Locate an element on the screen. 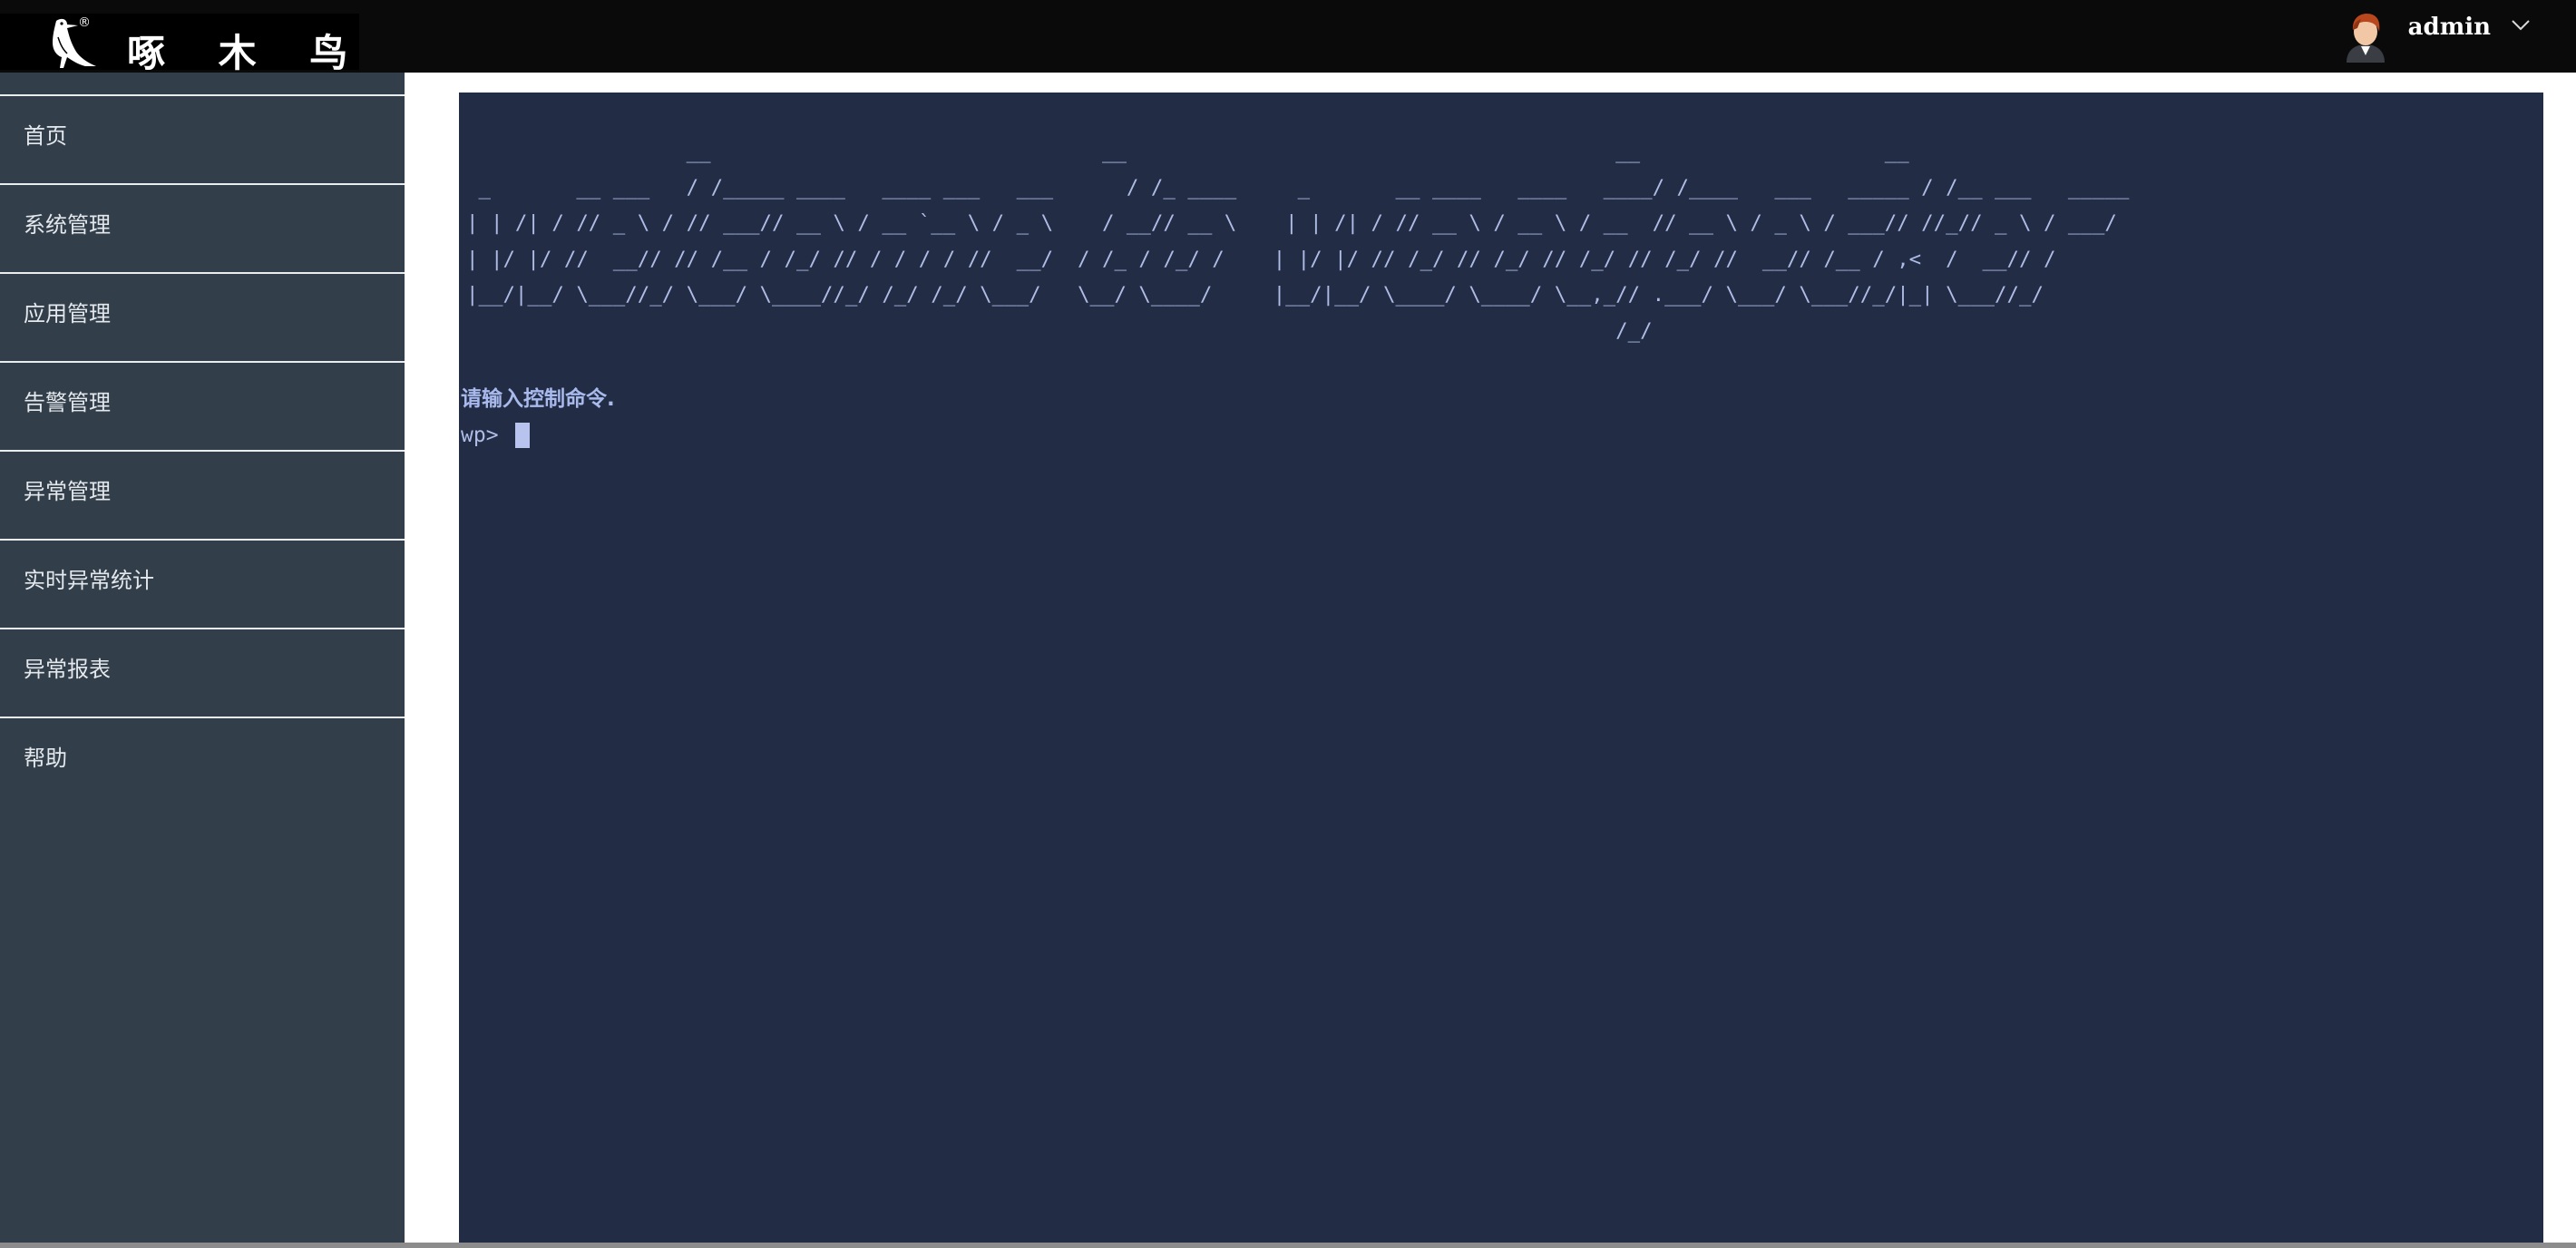  terminal-prompt-line: wp> is located at coordinates (495, 435).